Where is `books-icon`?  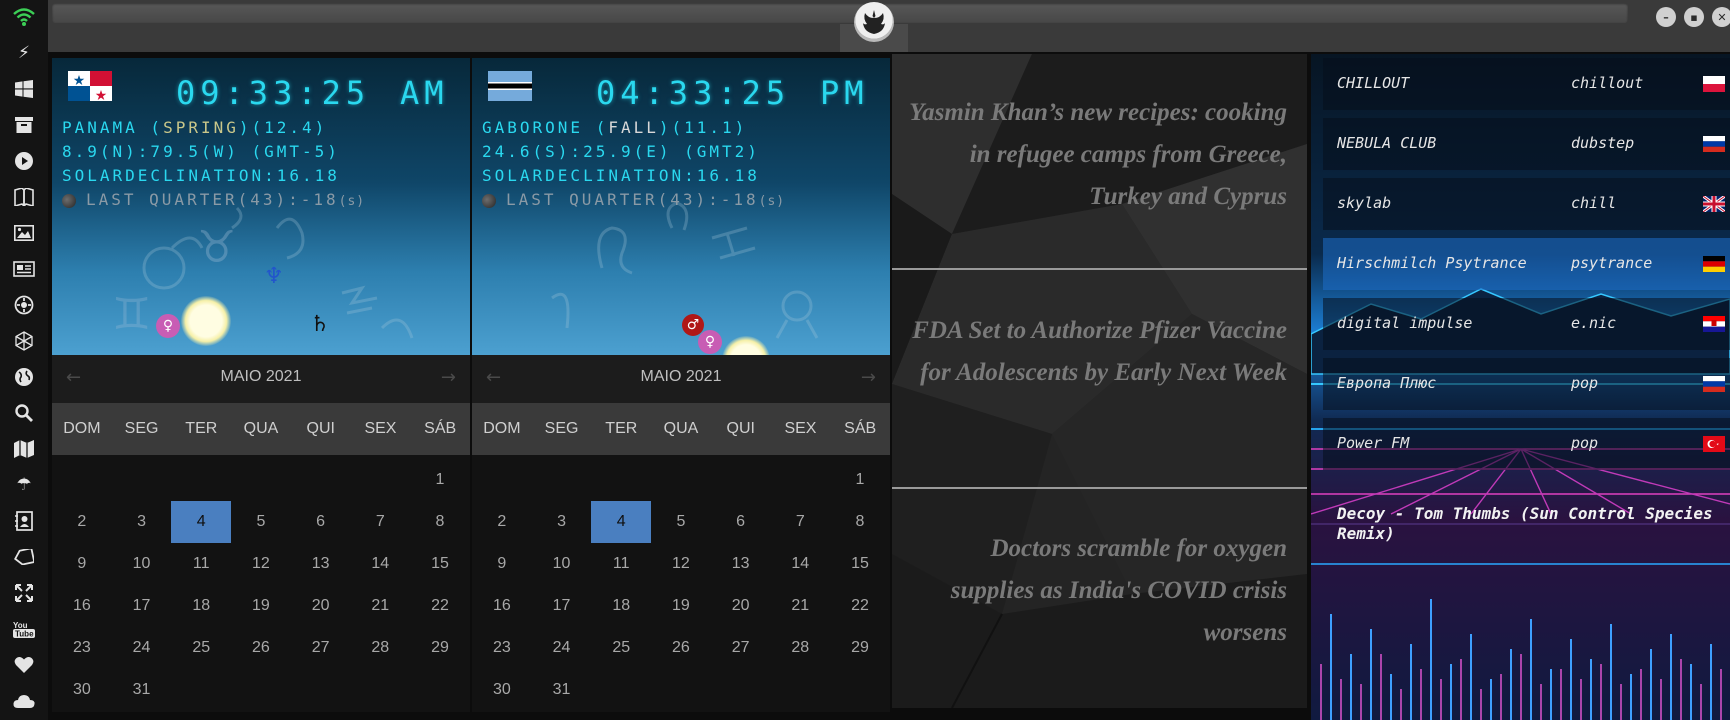
books-icon is located at coordinates (24, 197).